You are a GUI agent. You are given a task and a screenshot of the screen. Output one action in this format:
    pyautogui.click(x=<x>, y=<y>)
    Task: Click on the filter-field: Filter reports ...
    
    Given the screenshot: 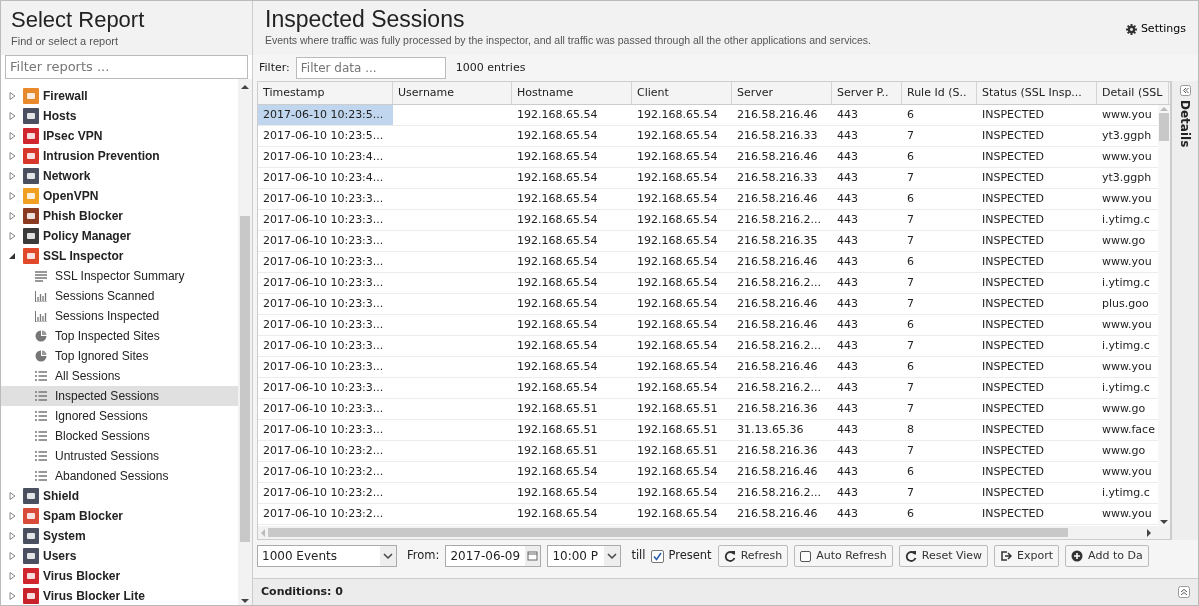 What is the action you would take?
    pyautogui.click(x=126, y=67)
    